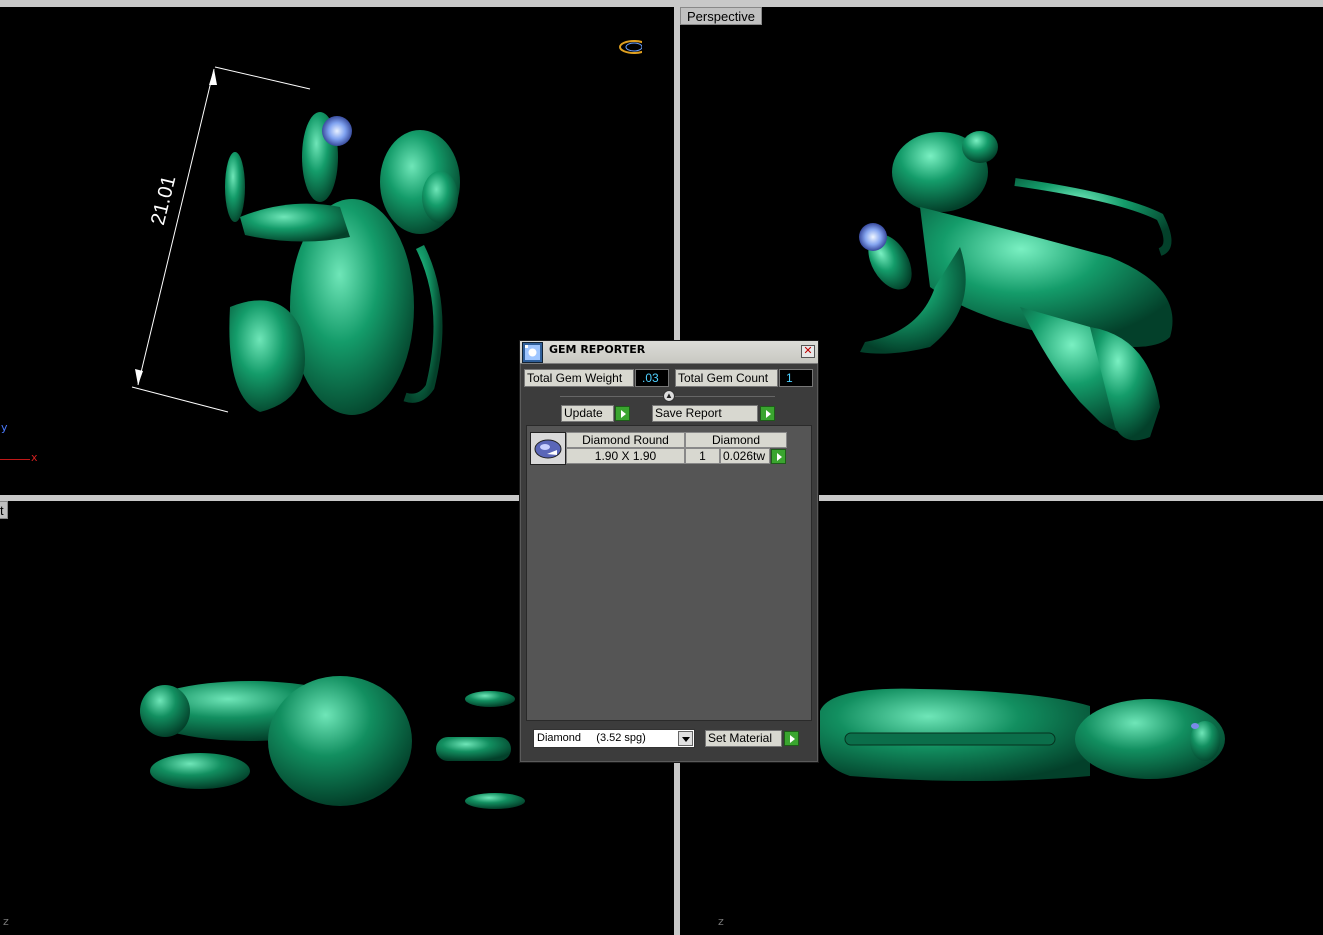 This screenshot has height=935, width=1323. Describe the element at coordinates (767, 413) in the screenshot. I see `save-report-go-icon` at that location.